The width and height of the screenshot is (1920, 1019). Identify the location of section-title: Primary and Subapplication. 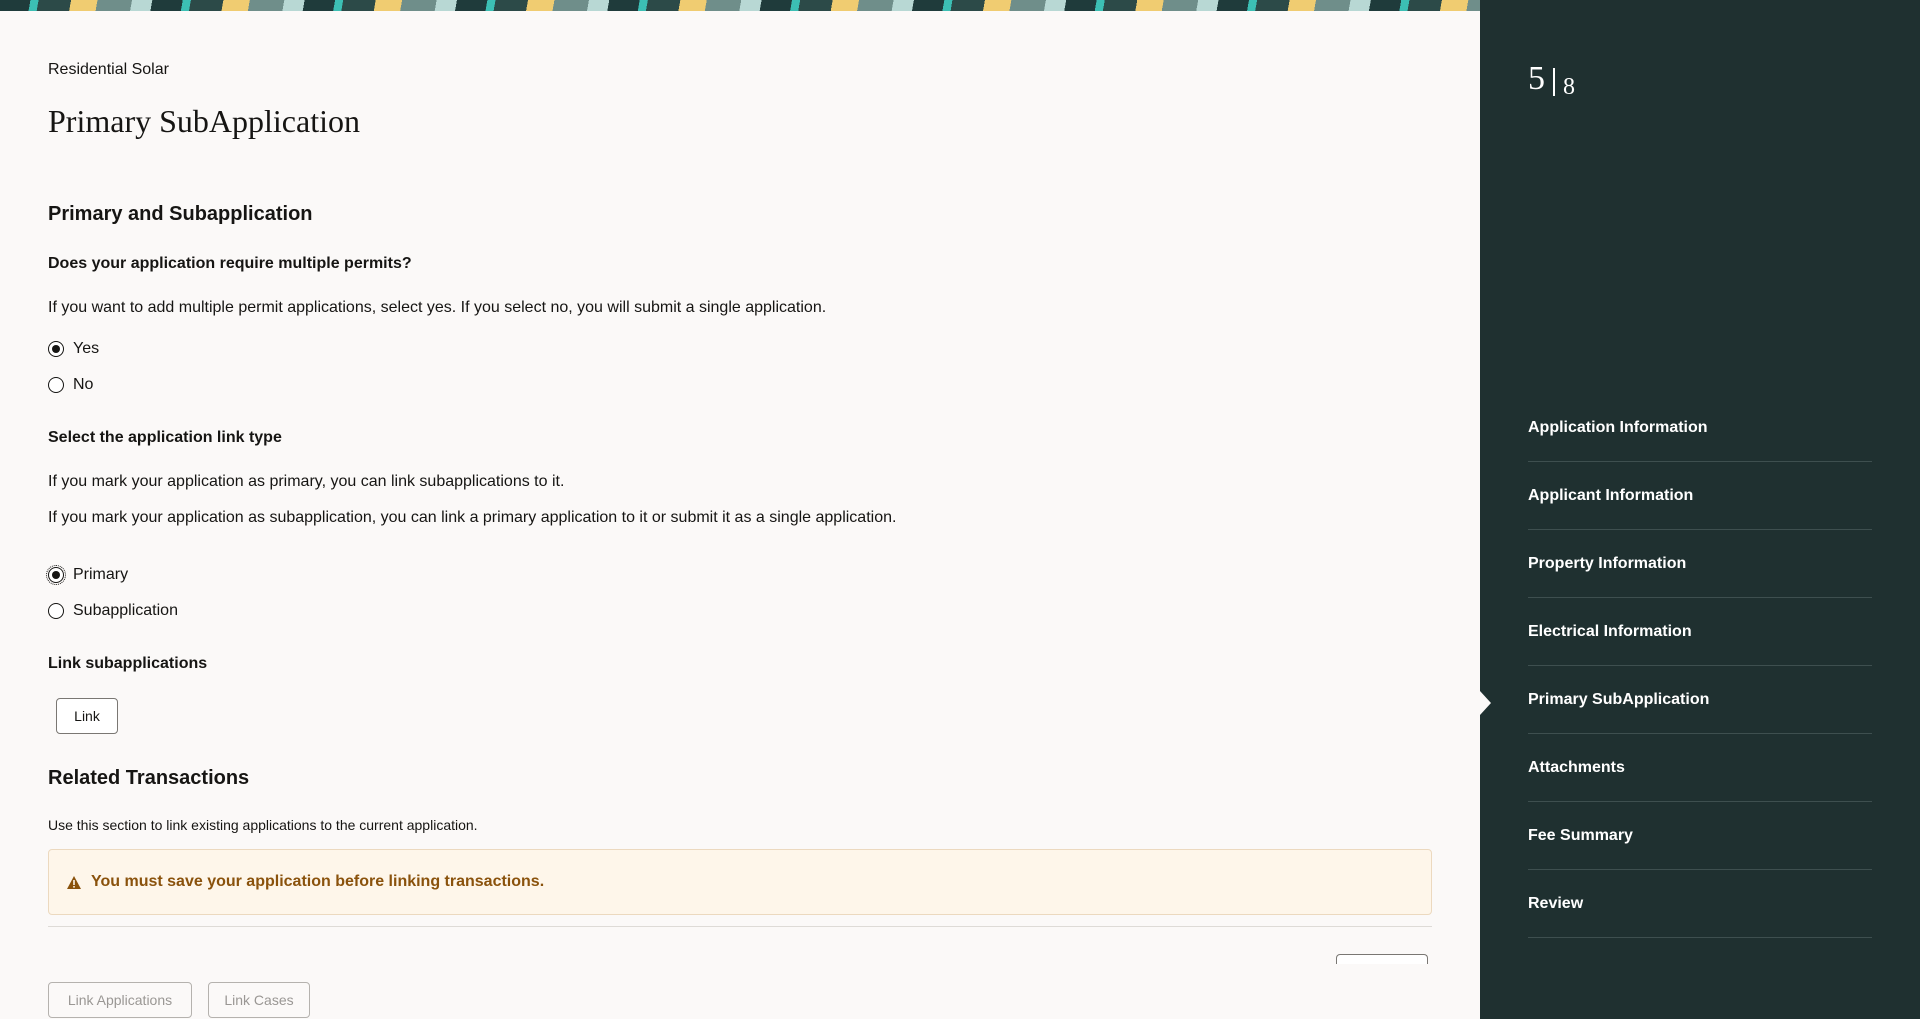
(180, 214).